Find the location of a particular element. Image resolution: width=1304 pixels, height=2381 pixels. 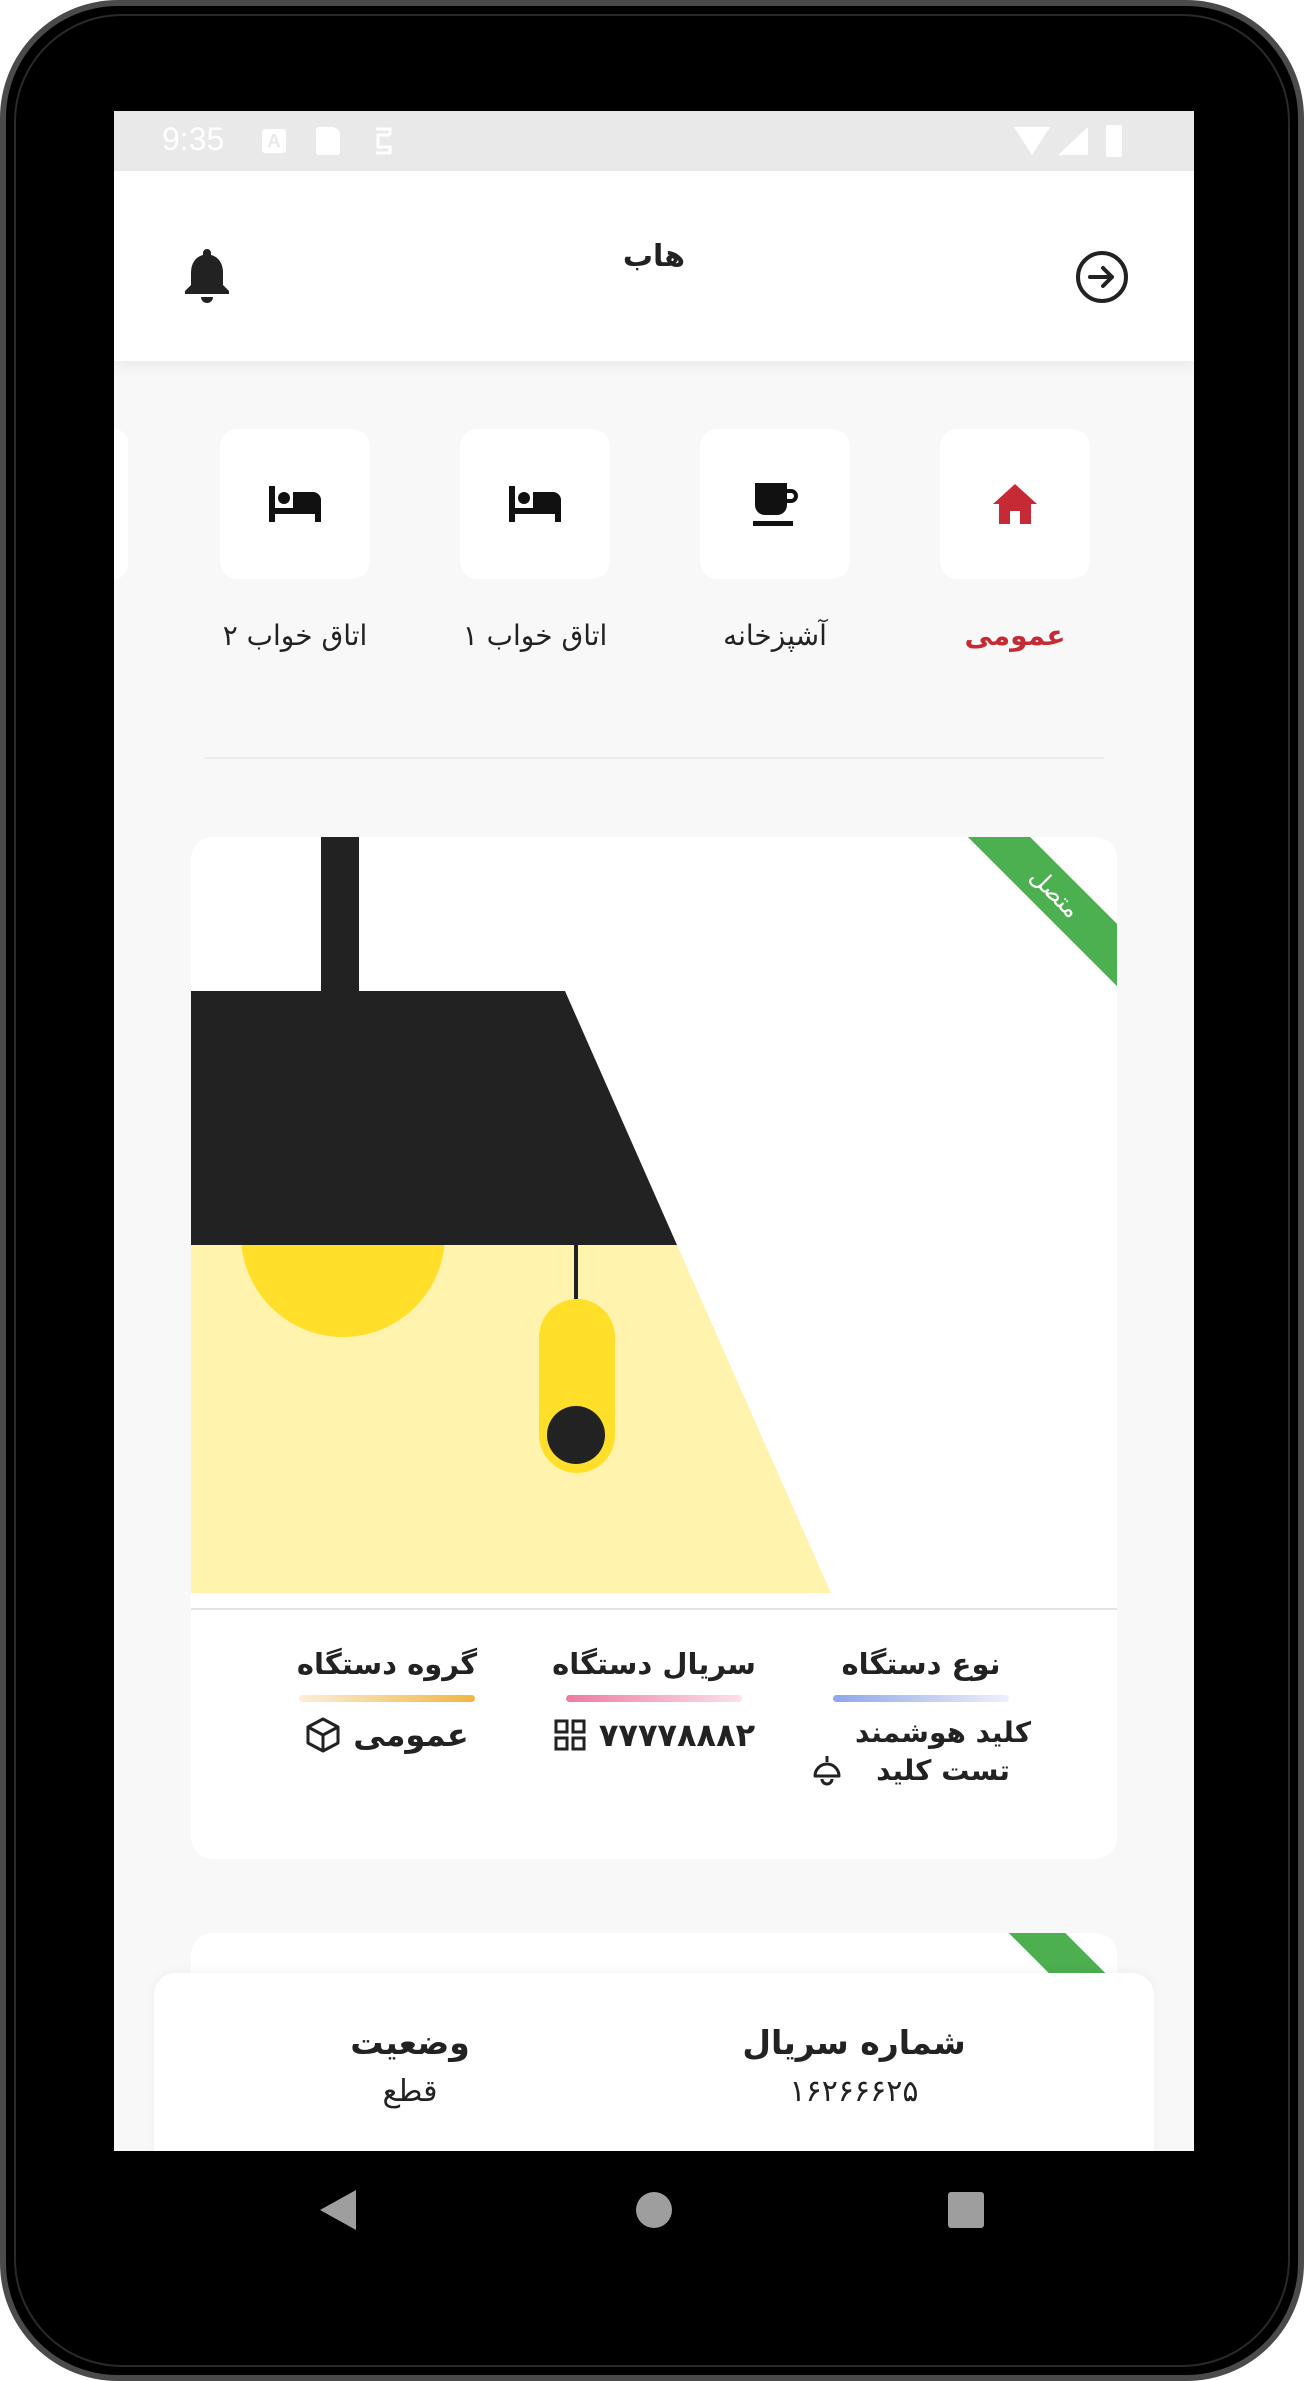

arrow-right-circle-icon is located at coordinates (1102, 277).